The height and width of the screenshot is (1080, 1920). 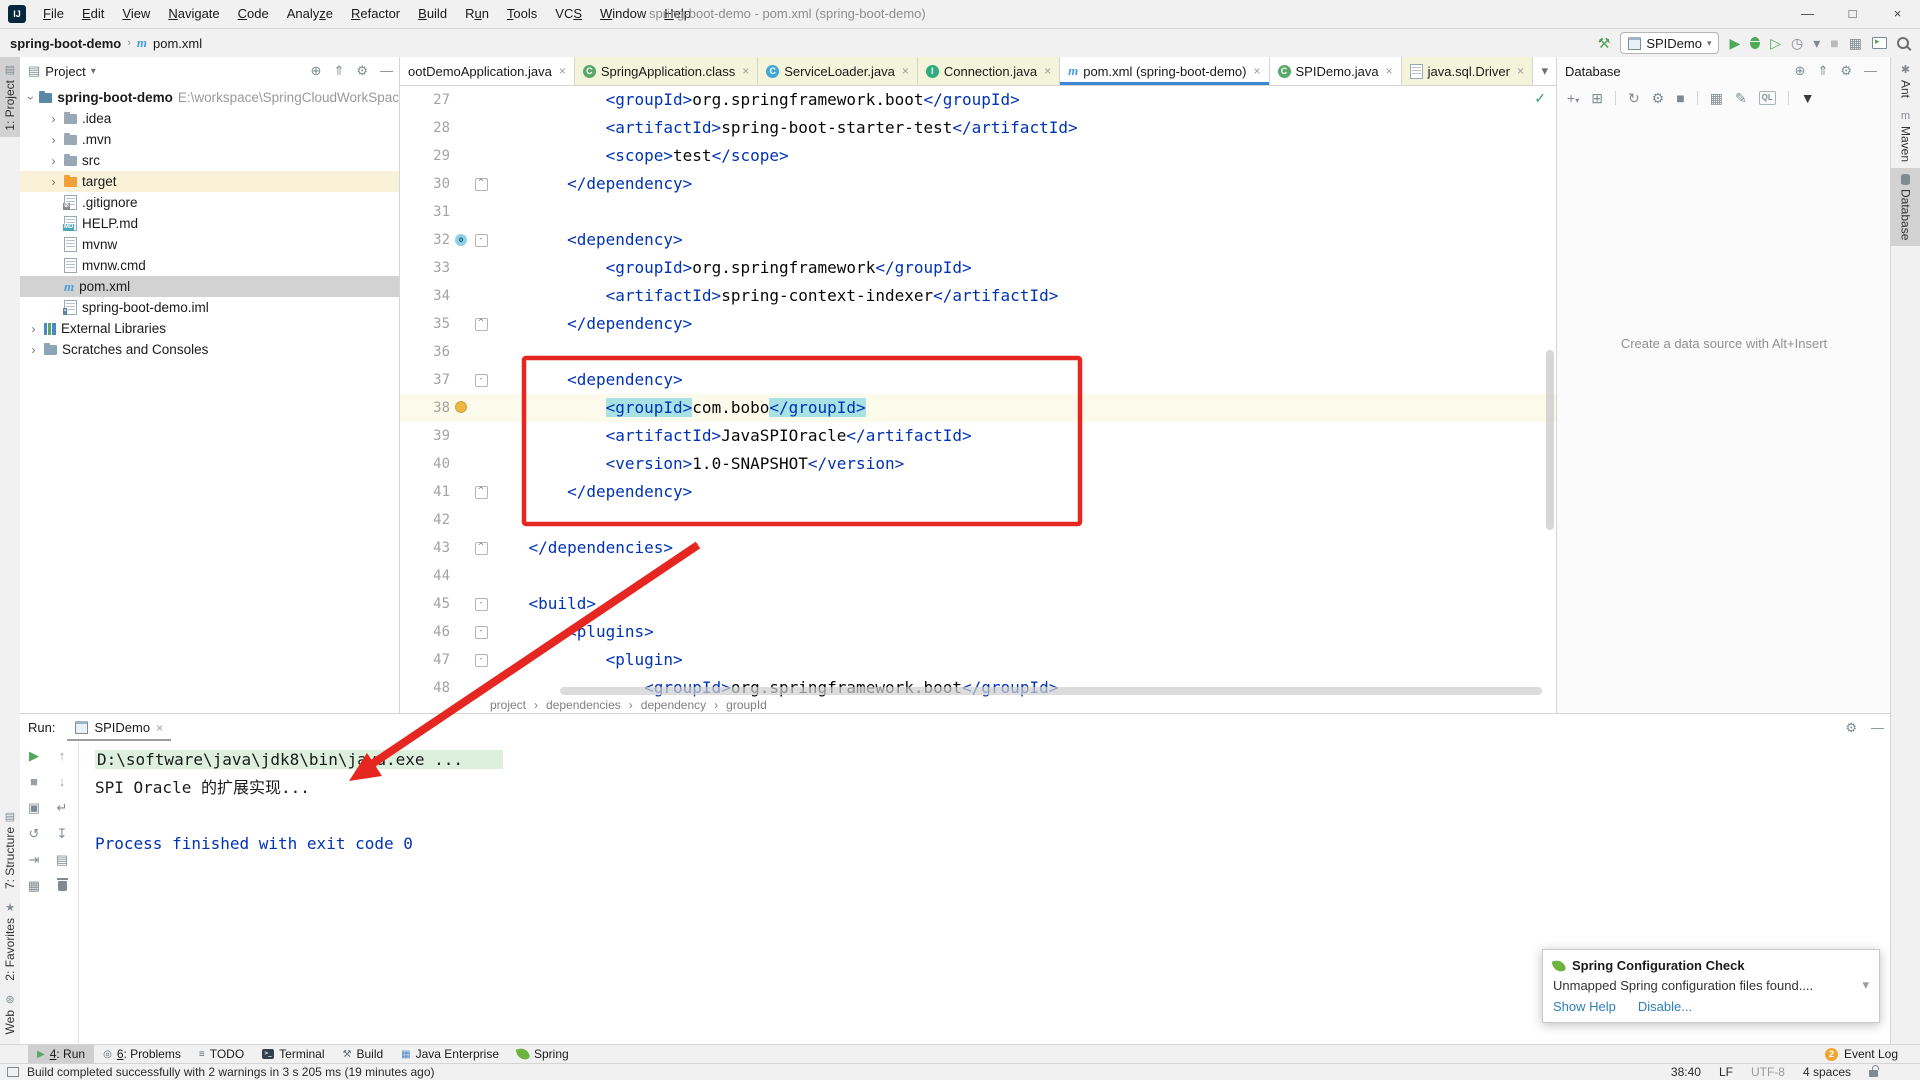 I want to click on debug-button, so click(x=1755, y=43).